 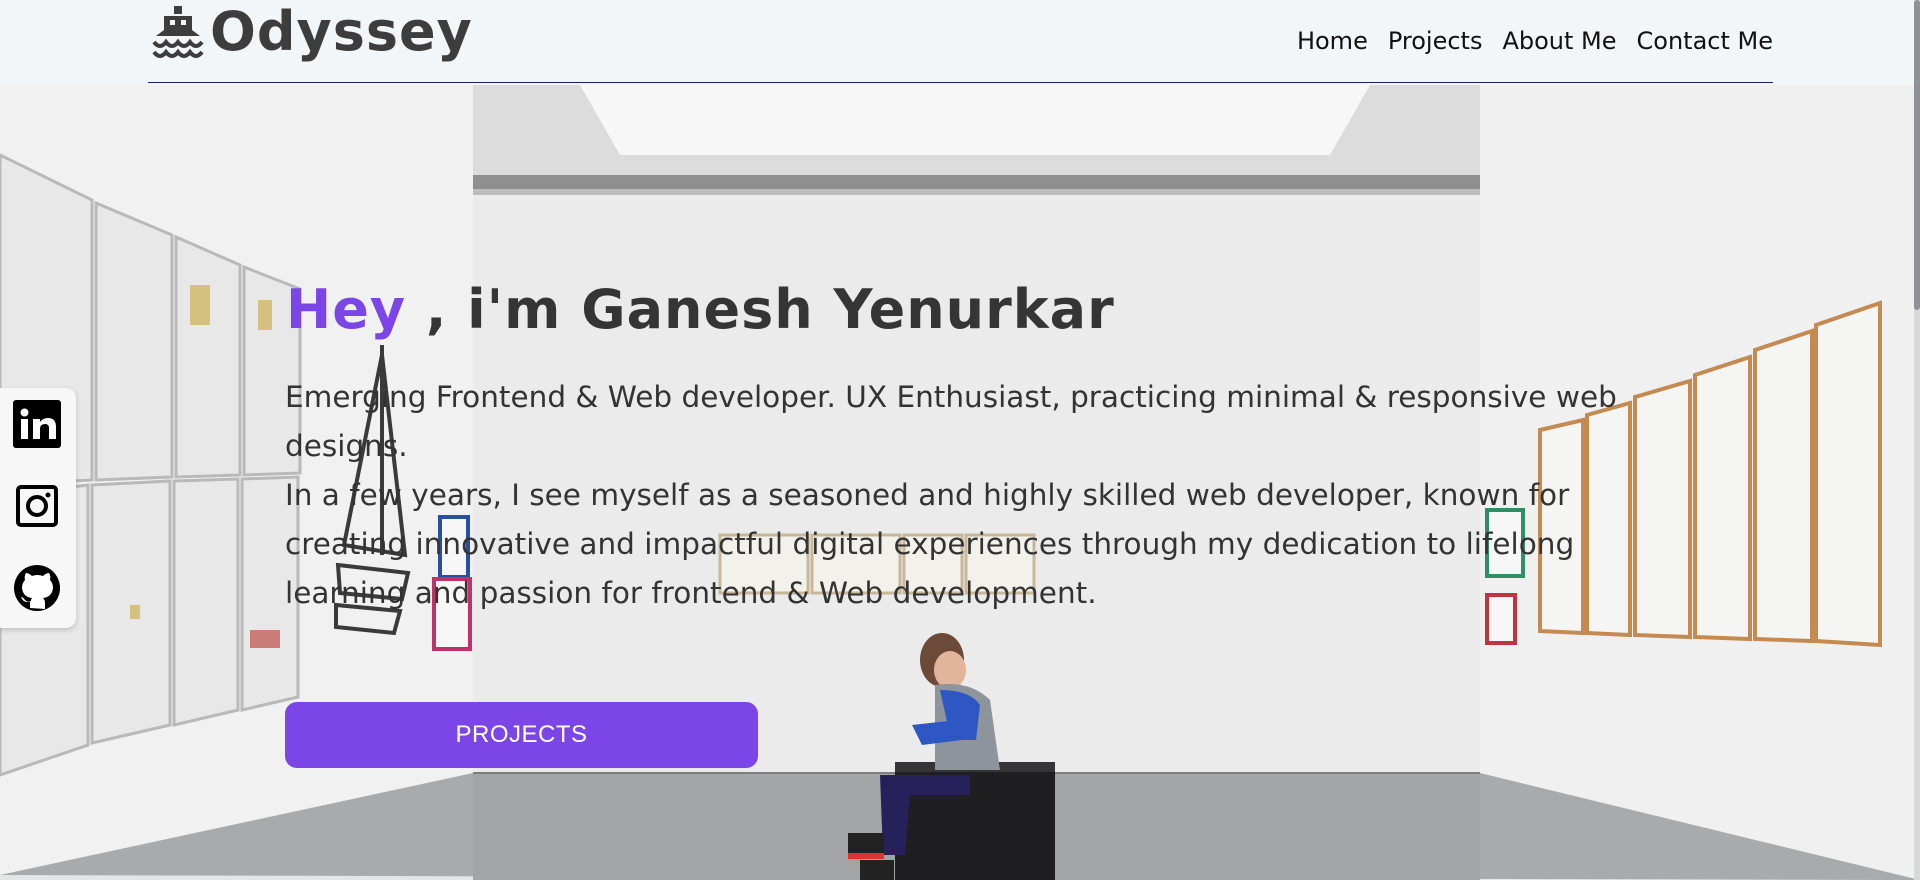 I want to click on instagram-link, so click(x=37, y=506).